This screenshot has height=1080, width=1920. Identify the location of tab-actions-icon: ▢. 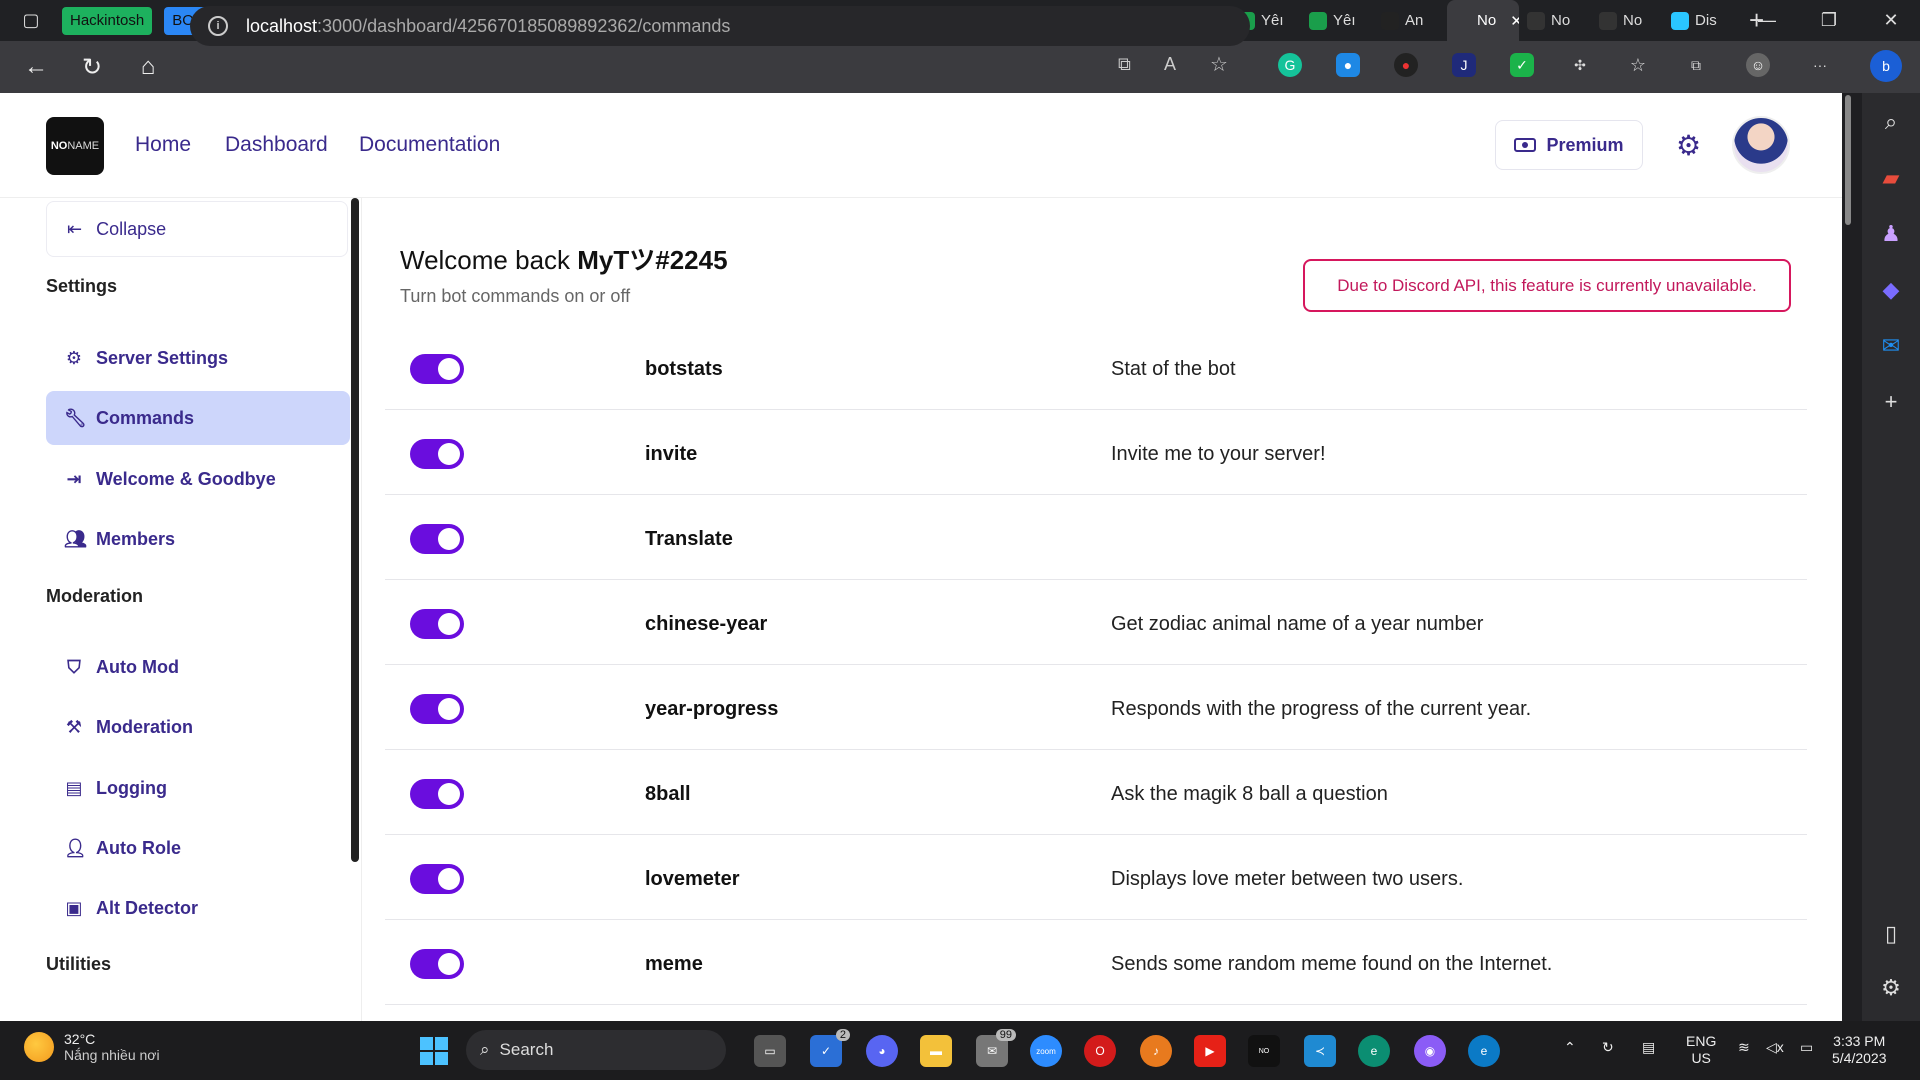
(31, 20).